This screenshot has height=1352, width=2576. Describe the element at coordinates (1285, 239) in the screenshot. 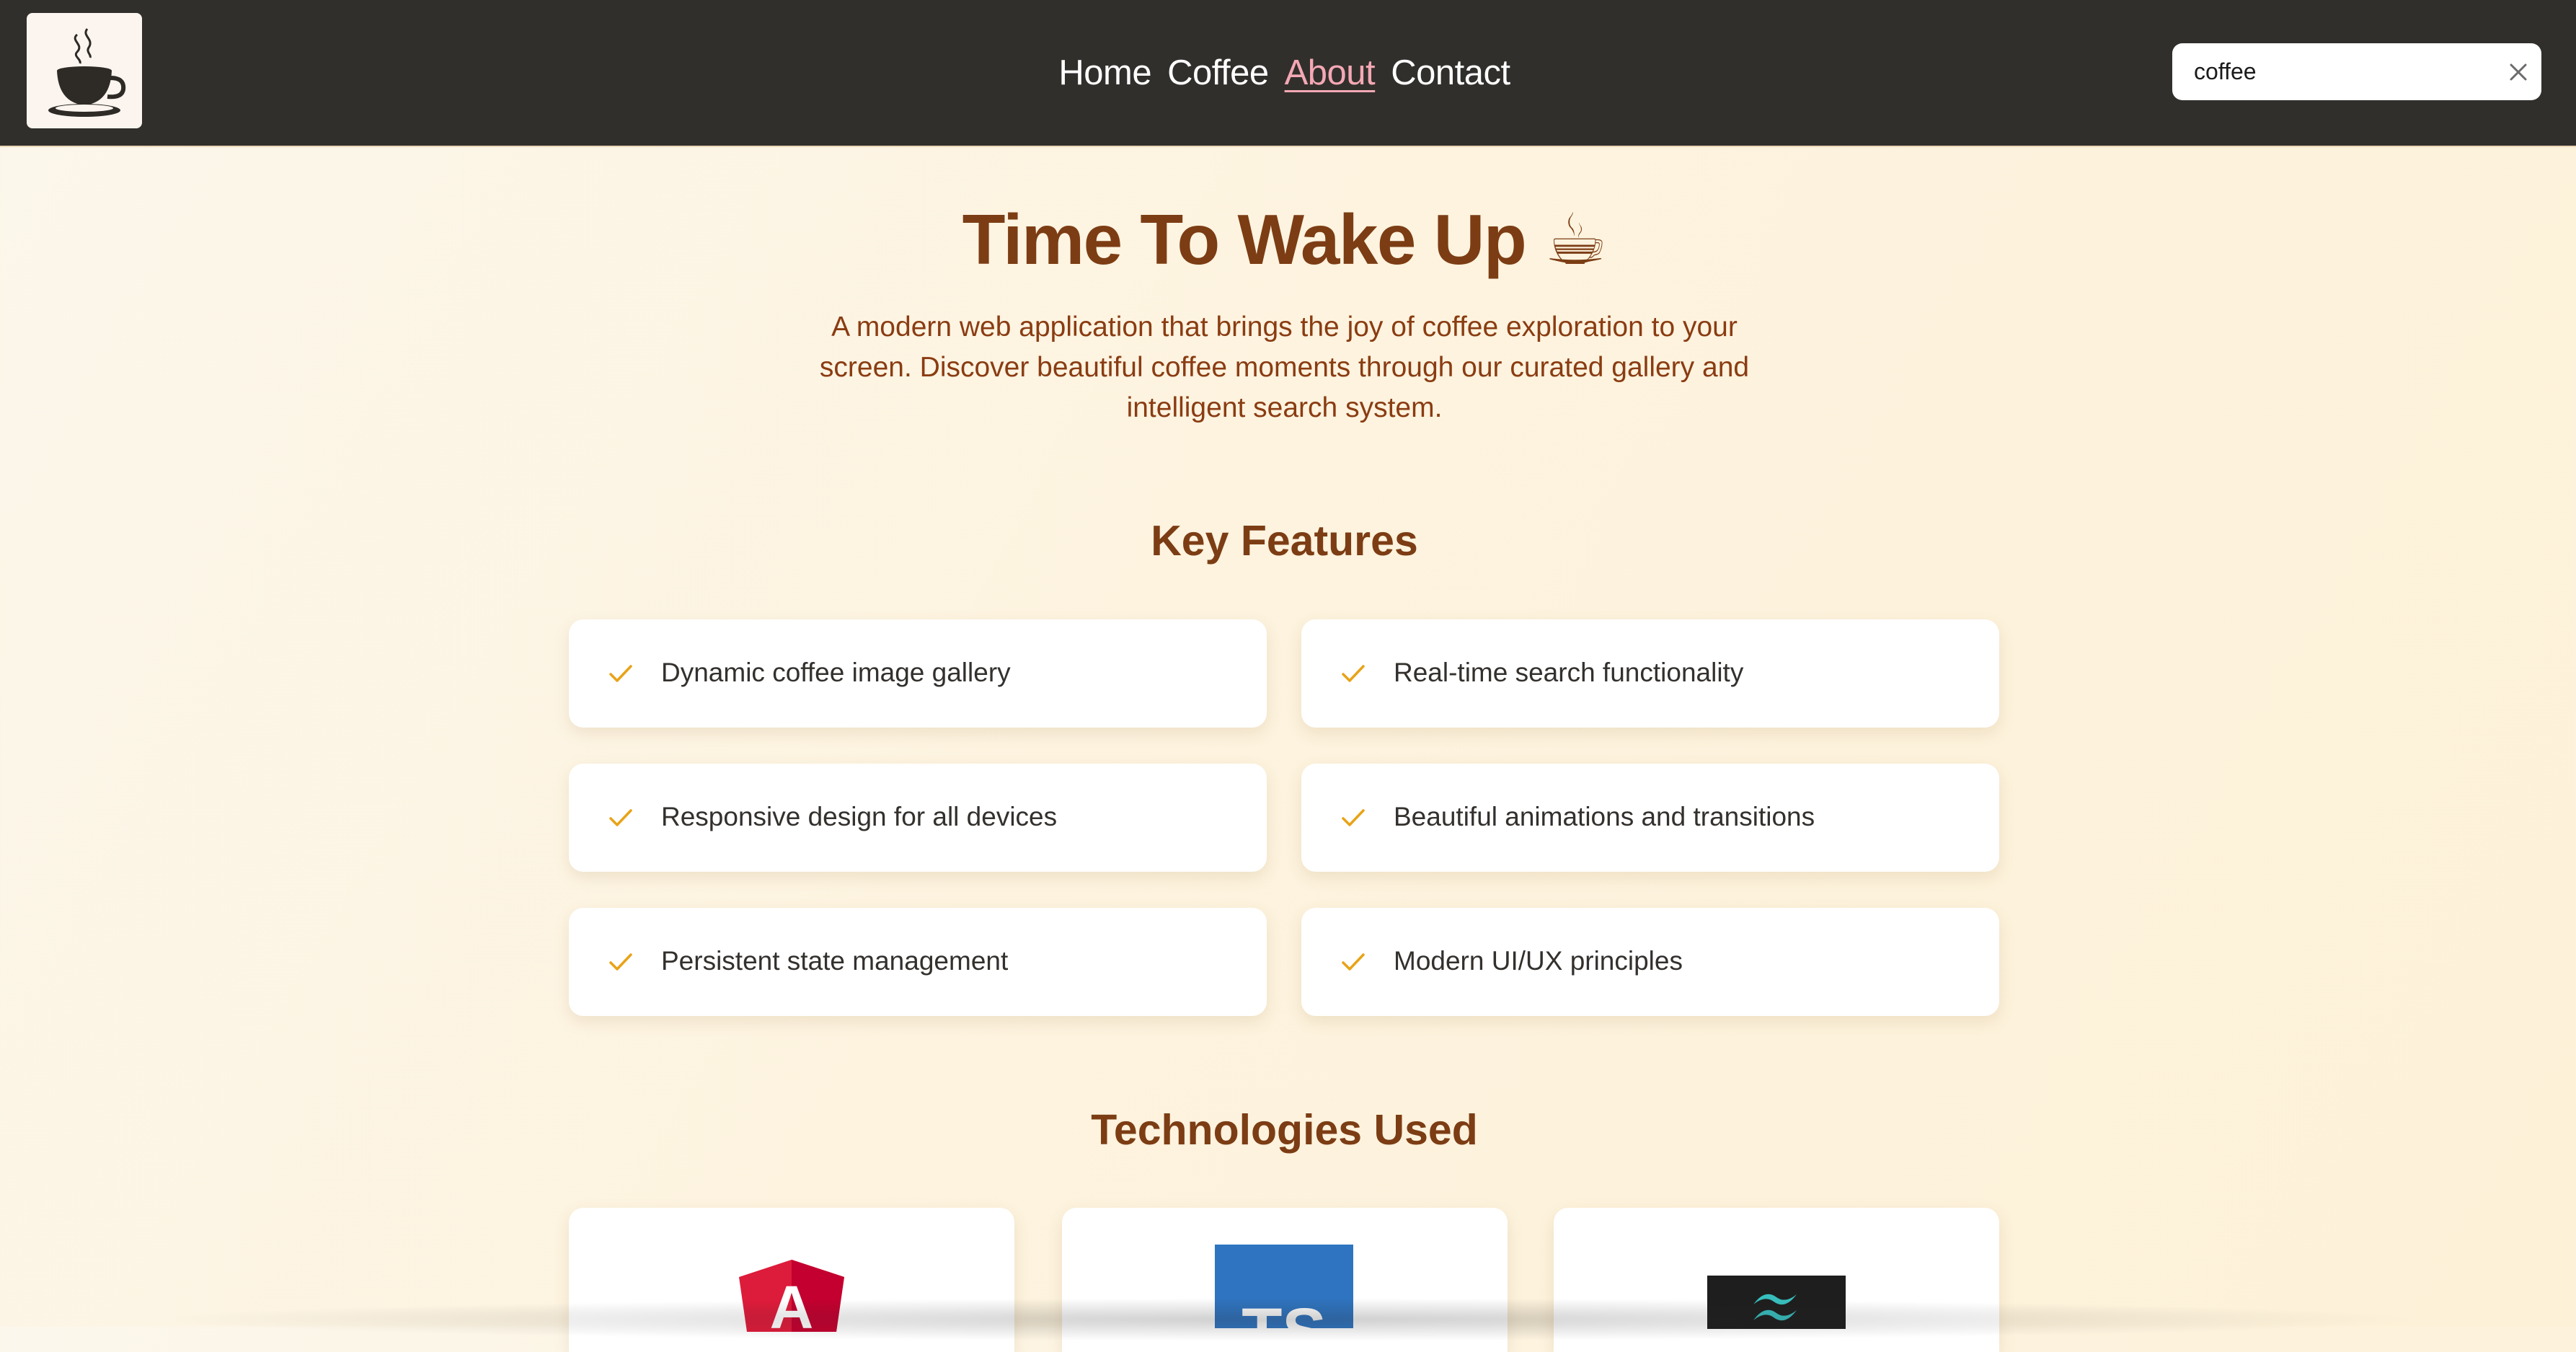

I see `page-title: Time To Wake Up ☕` at that location.